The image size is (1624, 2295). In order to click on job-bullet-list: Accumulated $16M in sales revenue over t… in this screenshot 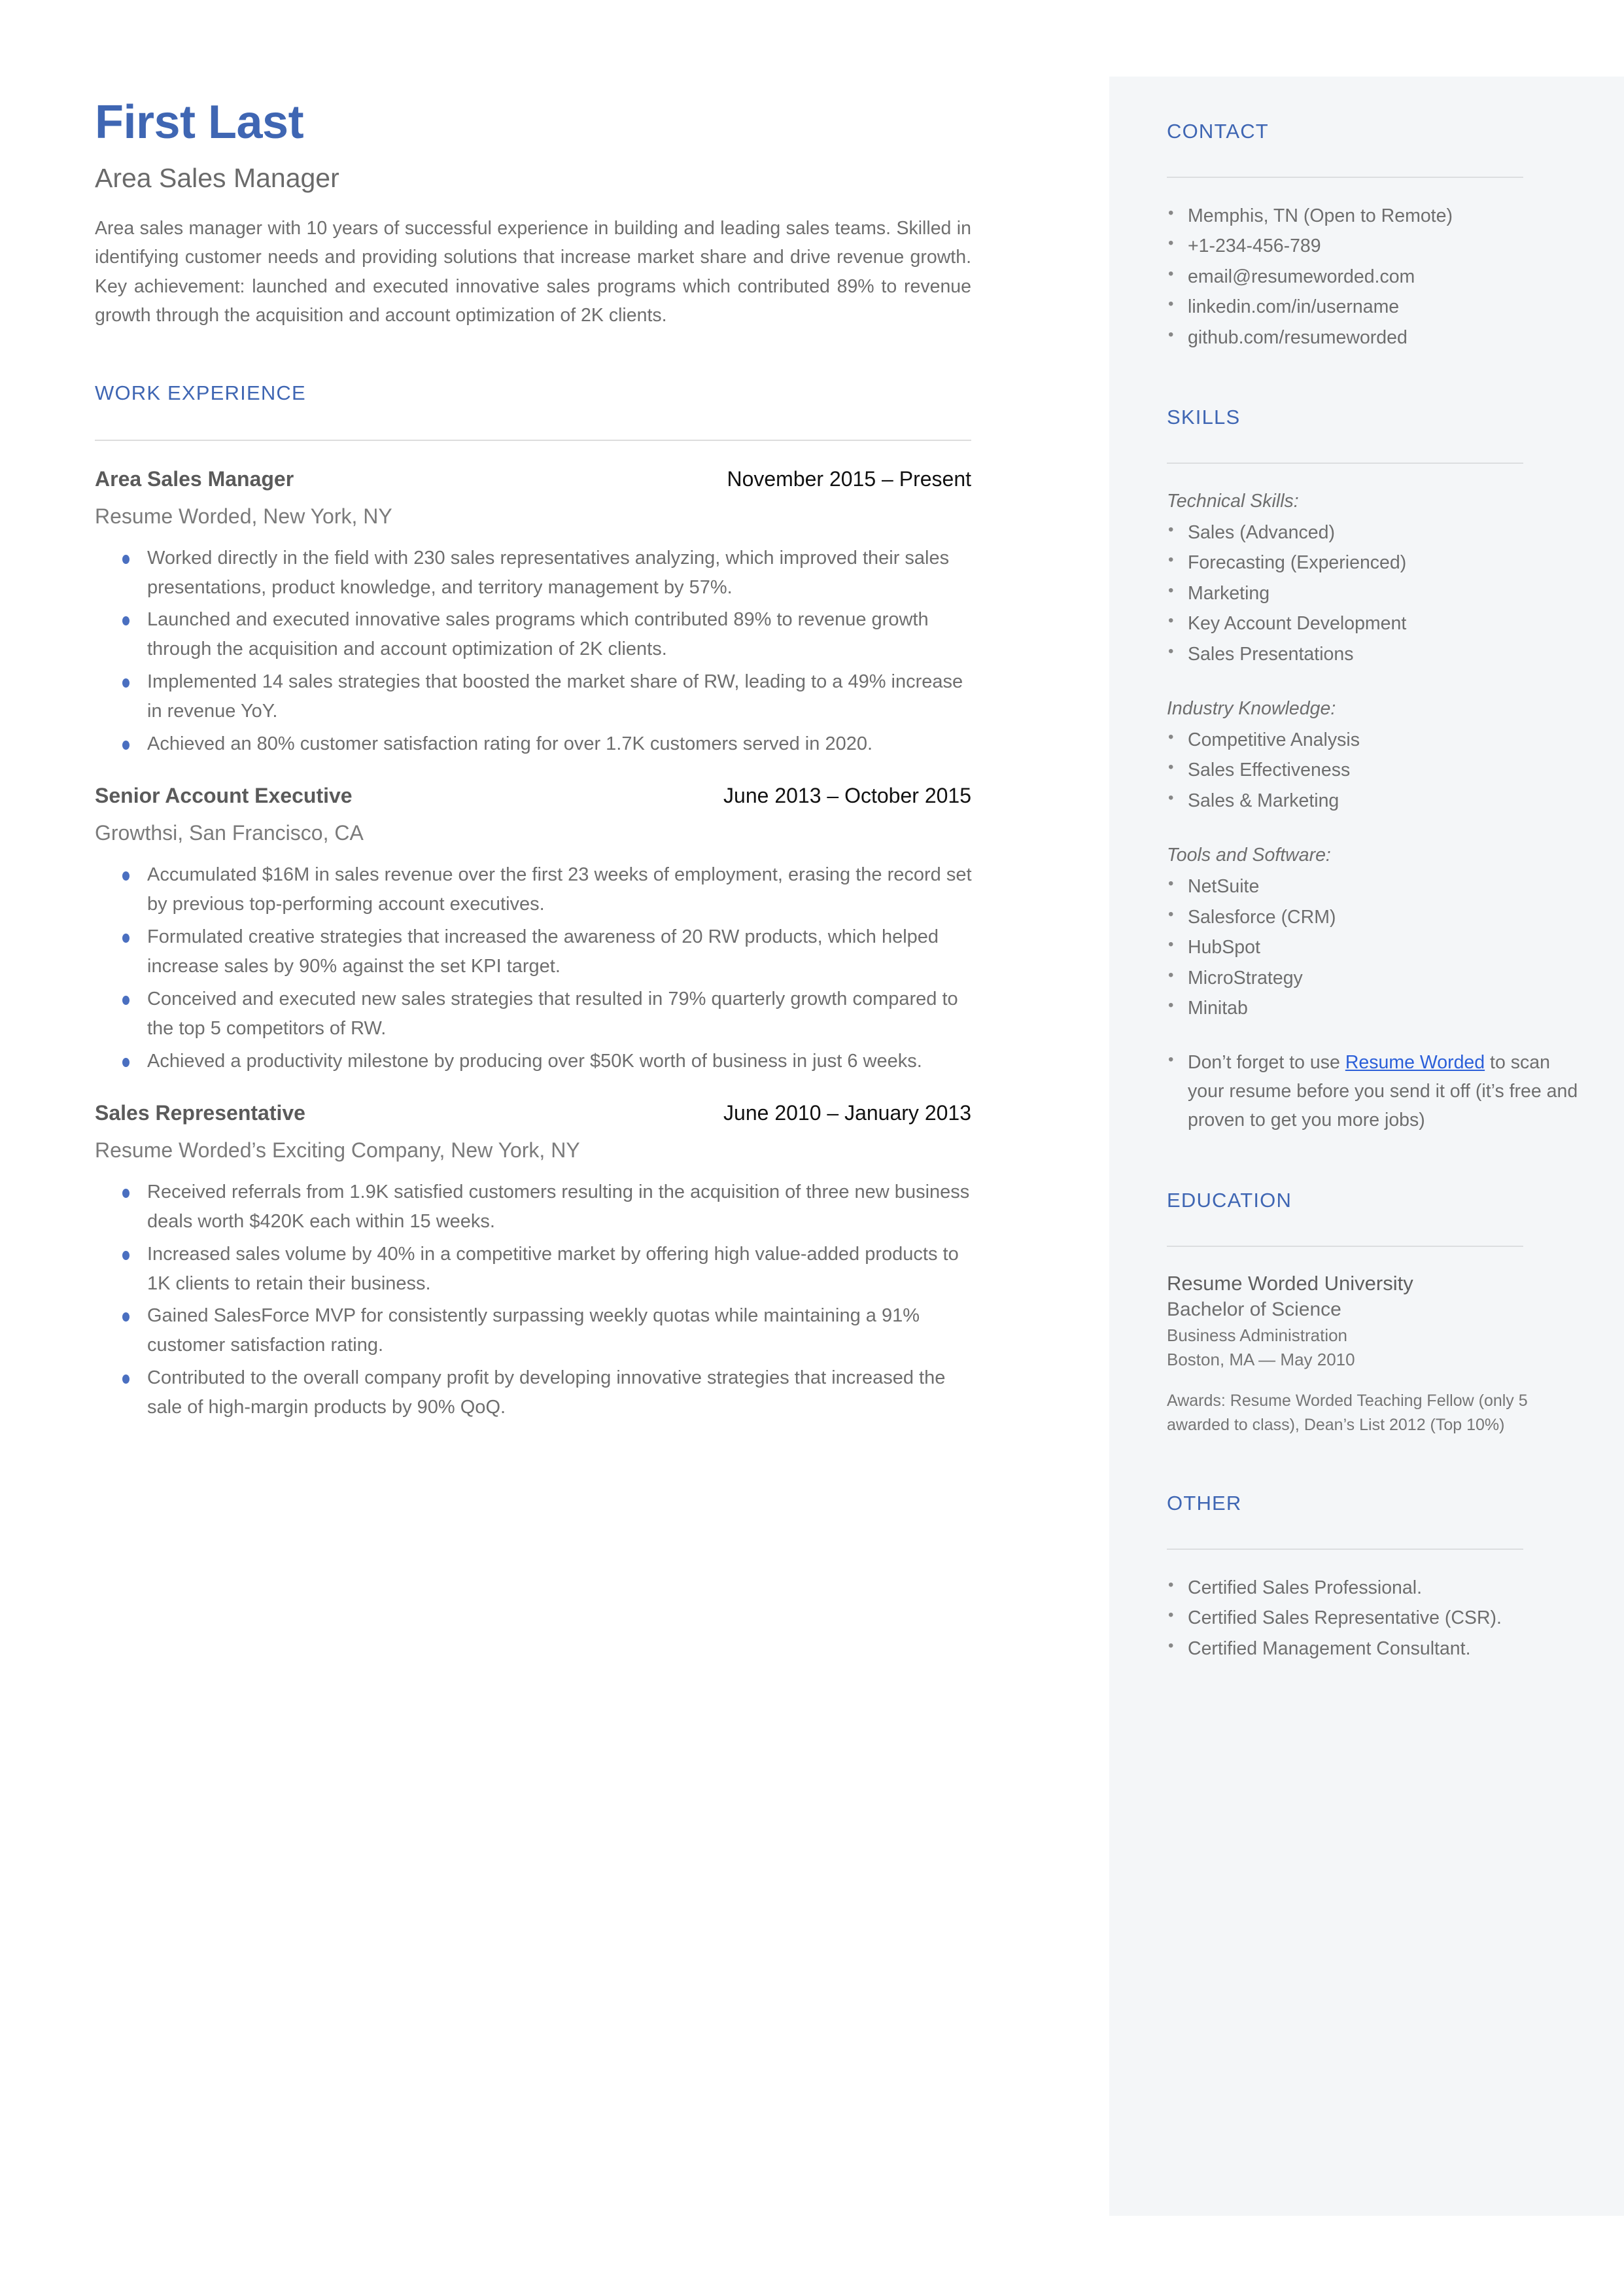, I will do `click(535, 968)`.